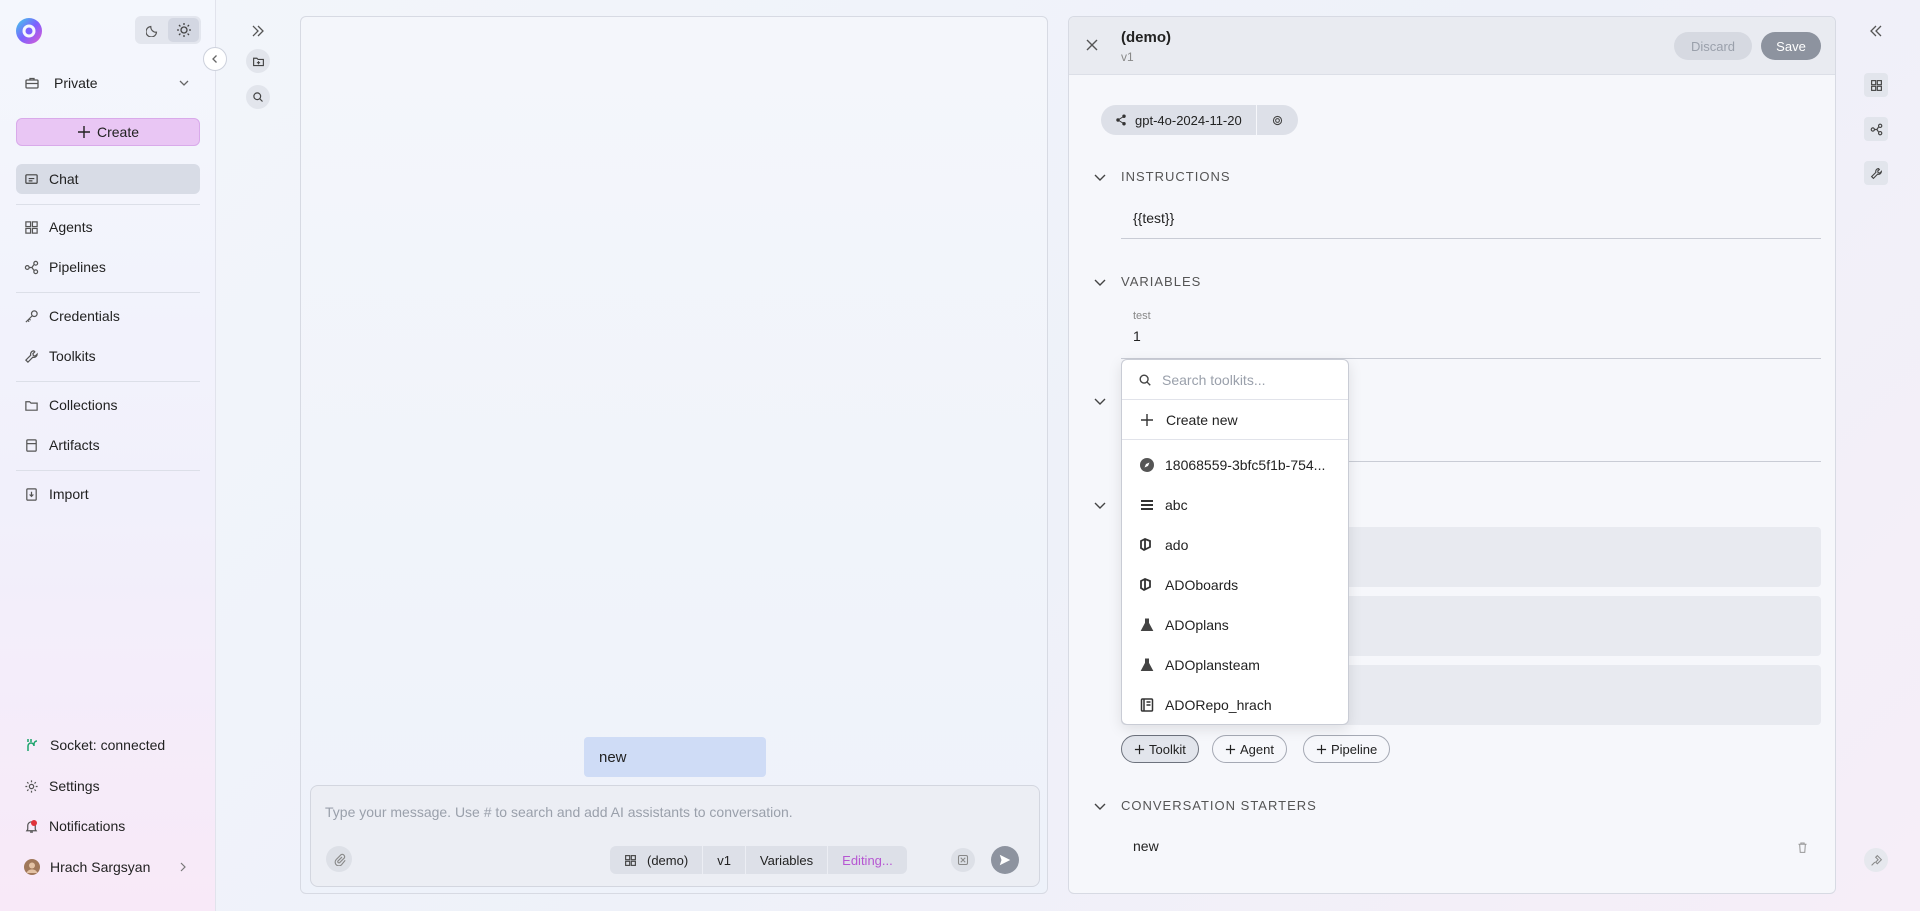  Describe the element at coordinates (108, 445) in the screenshot. I see `sidebar-item-artifacts: Artifacts` at that location.